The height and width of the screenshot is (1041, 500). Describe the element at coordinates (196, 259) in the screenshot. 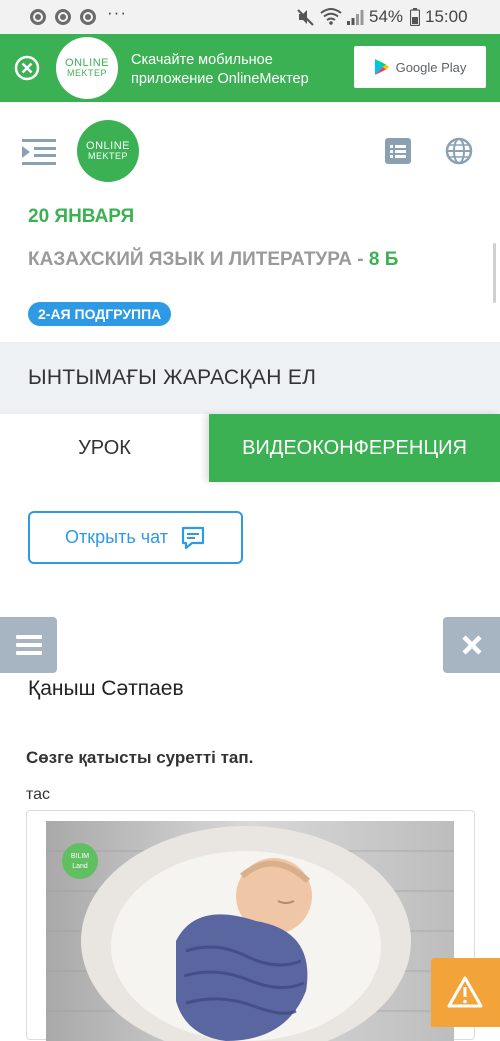

I see `subject-name: КАЗАХСКИЙ ЯЗЫК И ЛИТЕРАТУРА -` at that location.